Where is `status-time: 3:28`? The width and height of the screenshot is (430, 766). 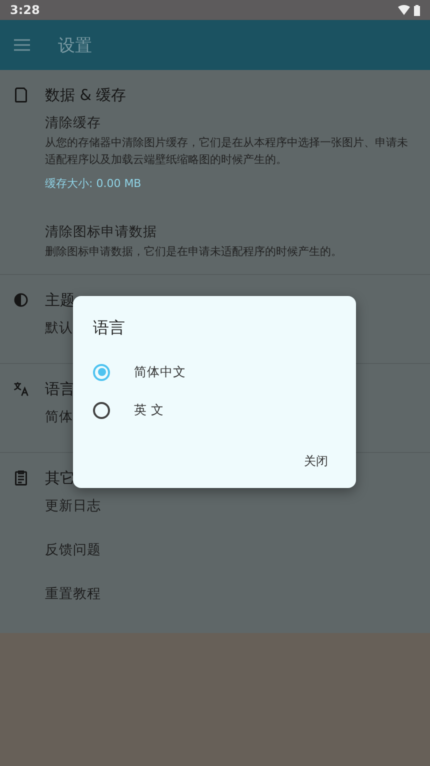 status-time: 3:28 is located at coordinates (25, 10).